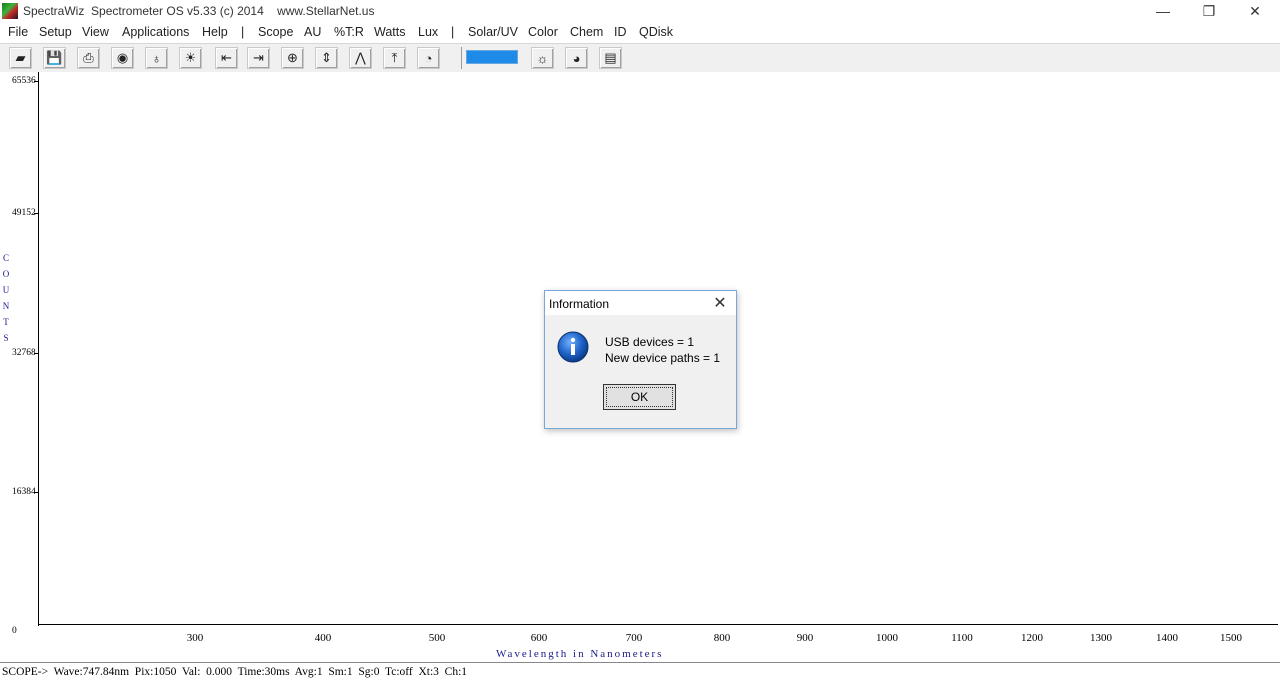 Image resolution: width=1280 pixels, height=683 pixels. I want to click on menu-transmission: %T:R, so click(349, 32).